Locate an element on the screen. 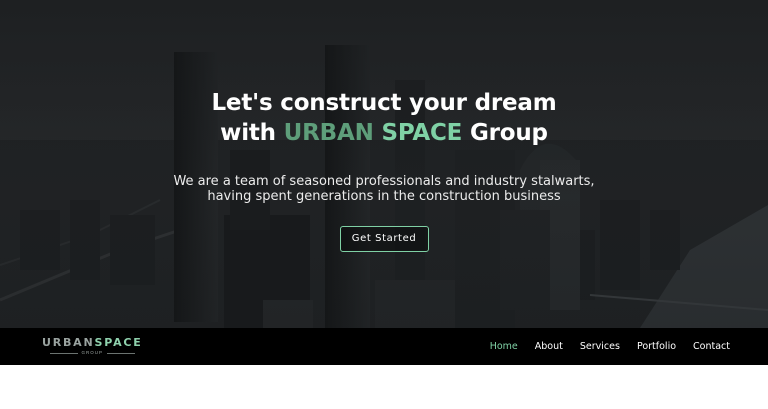 The image size is (768, 409). brand-logo-tagline: GROUP is located at coordinates (92, 352).